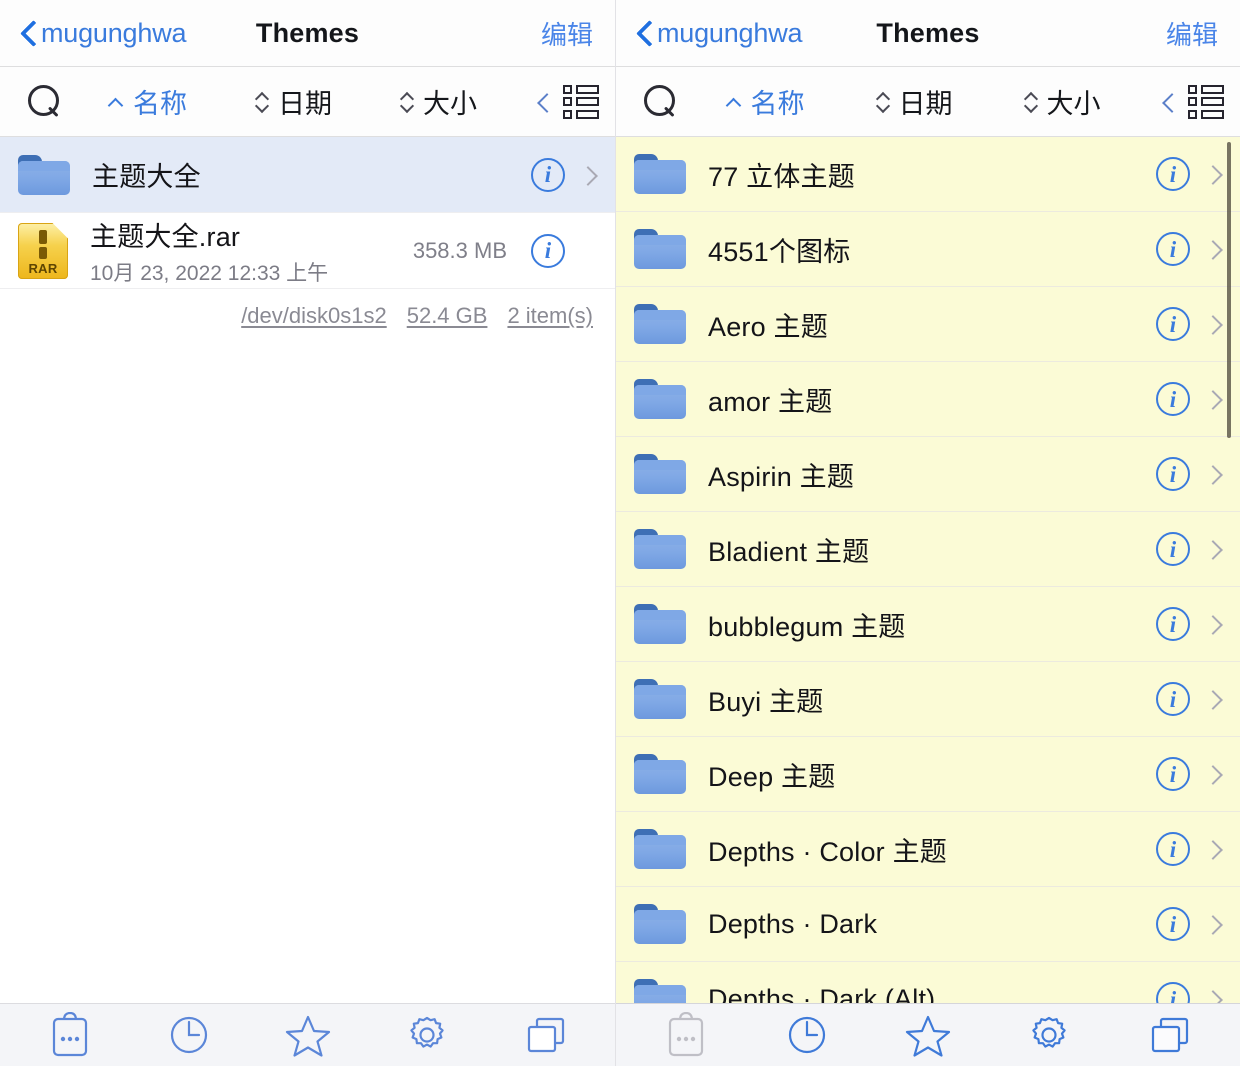 Image resolution: width=1240 pixels, height=1066 pixels. What do you see at coordinates (1062, 101) in the screenshot?
I see `right-sort-size: 大小` at bounding box center [1062, 101].